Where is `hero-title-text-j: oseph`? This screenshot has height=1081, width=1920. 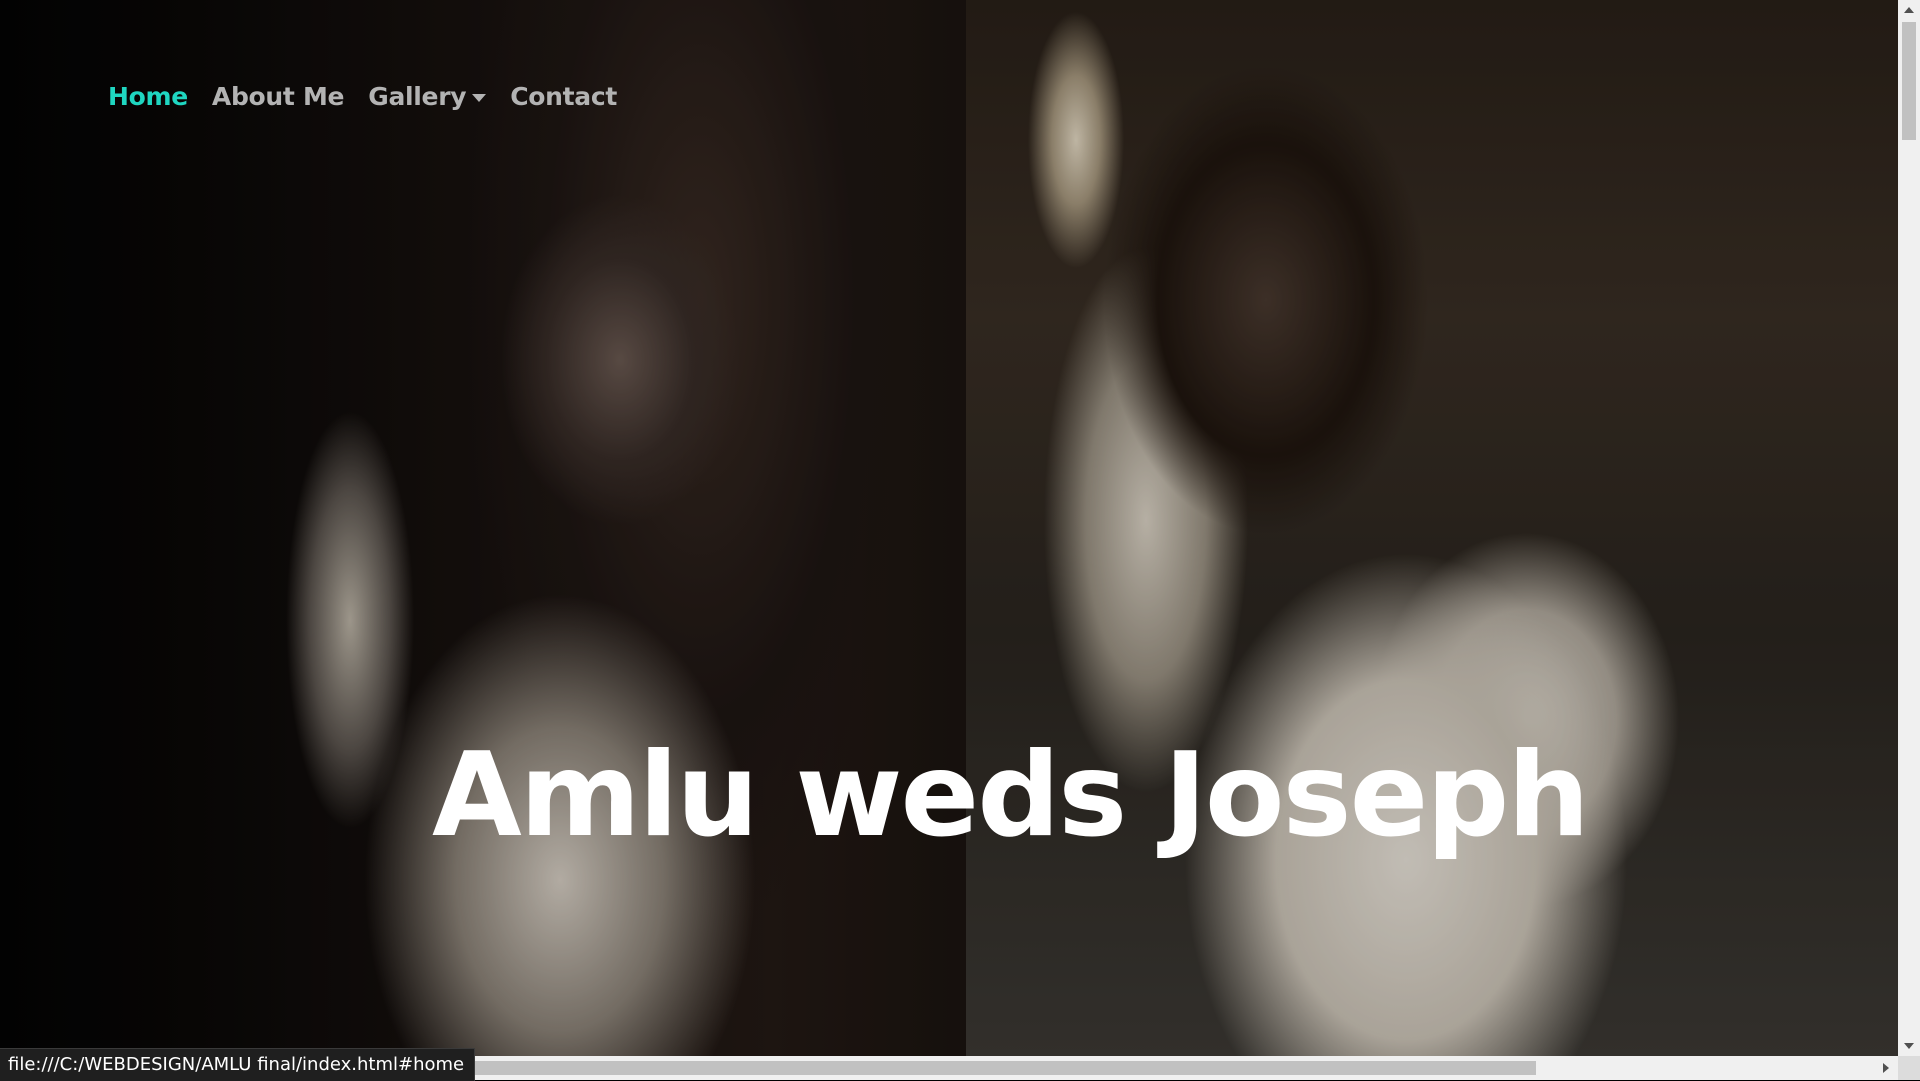 hero-title-text-j: oseph is located at coordinates (1397, 795).